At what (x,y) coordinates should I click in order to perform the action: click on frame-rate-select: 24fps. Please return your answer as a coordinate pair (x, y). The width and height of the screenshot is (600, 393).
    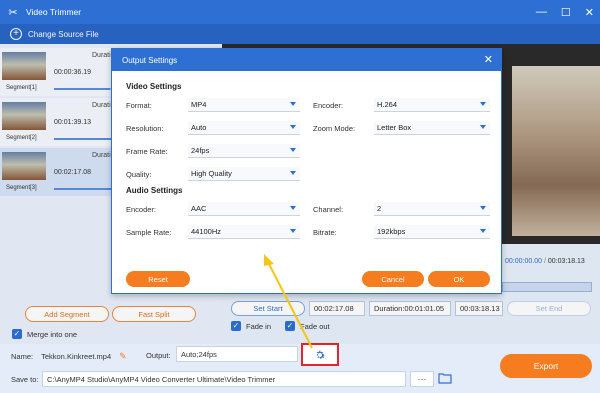
    Looking at the image, I should click on (244, 151).